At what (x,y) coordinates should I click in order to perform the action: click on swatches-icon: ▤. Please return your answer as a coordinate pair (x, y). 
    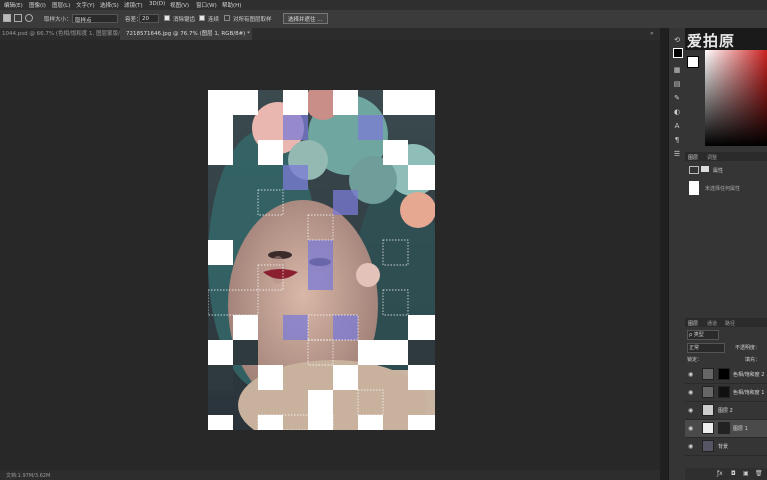
    Looking at the image, I should click on (677, 84).